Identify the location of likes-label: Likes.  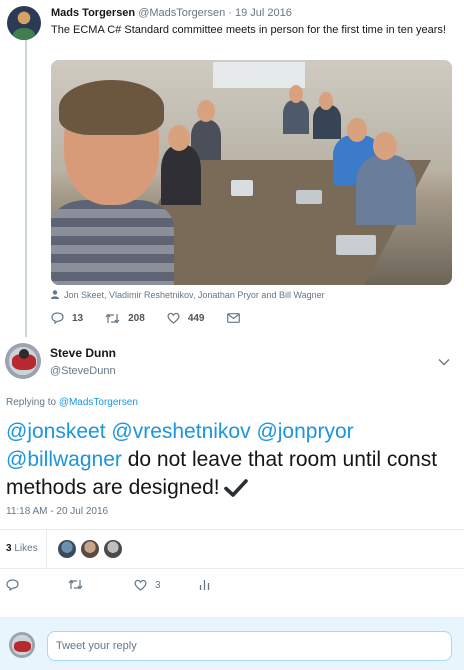
(26, 548).